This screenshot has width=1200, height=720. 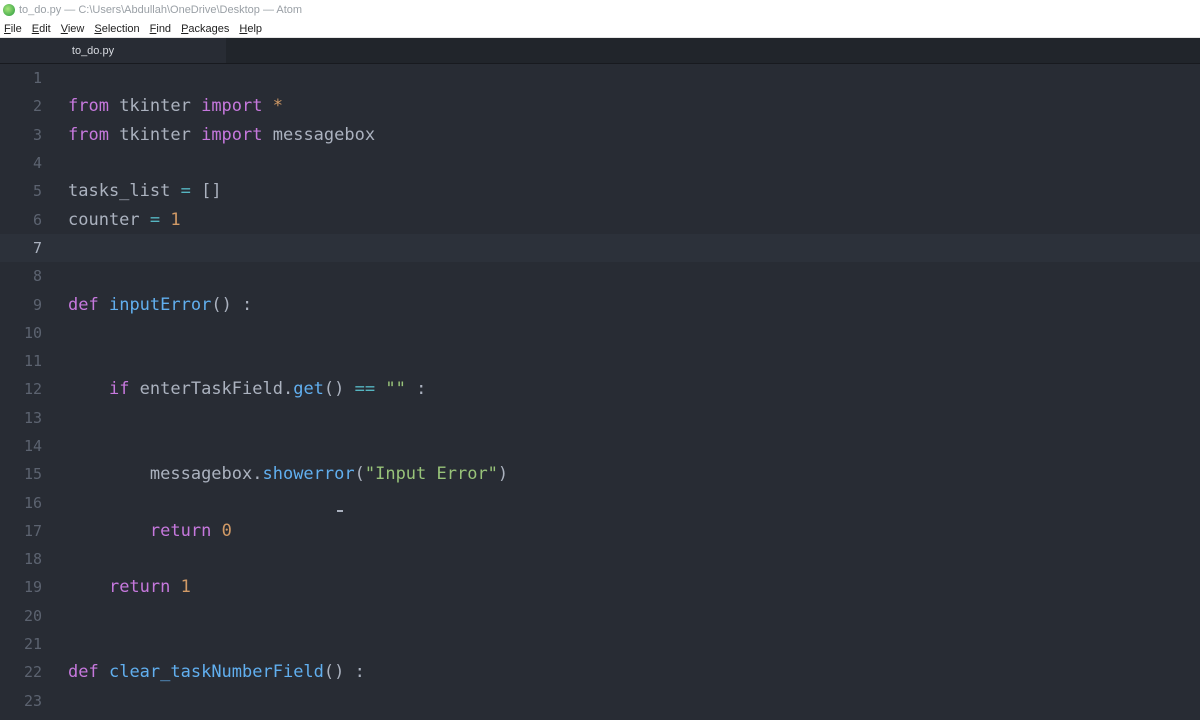 What do you see at coordinates (32, 587) in the screenshot?
I see `line-number: 19` at bounding box center [32, 587].